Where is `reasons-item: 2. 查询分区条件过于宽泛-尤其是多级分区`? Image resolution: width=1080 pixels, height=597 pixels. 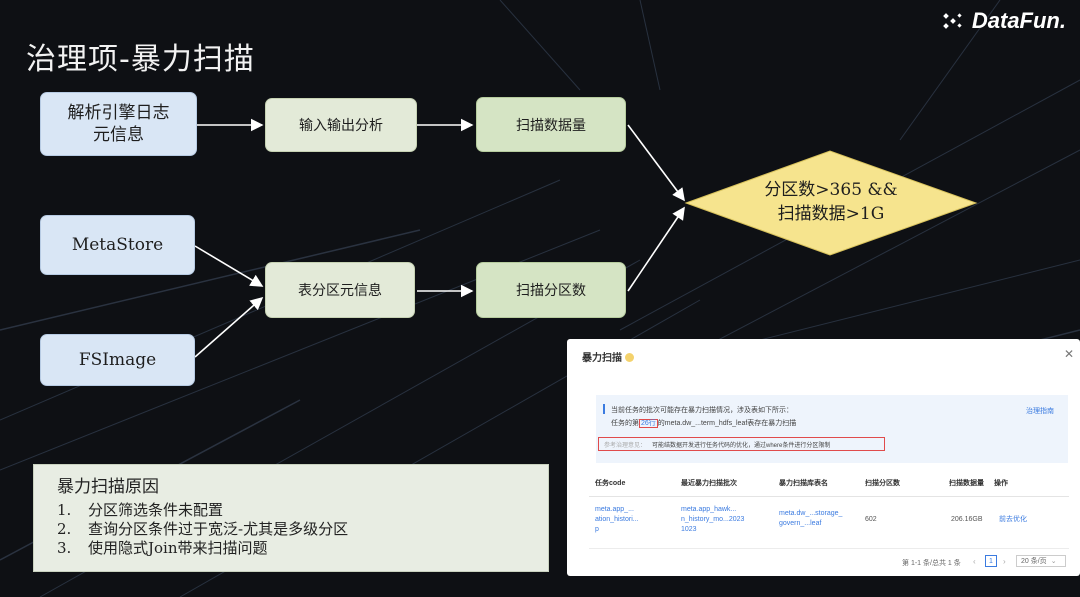 reasons-item: 2. 查询分区条件过于宽泛-尤其是多级分区 is located at coordinates (302, 529).